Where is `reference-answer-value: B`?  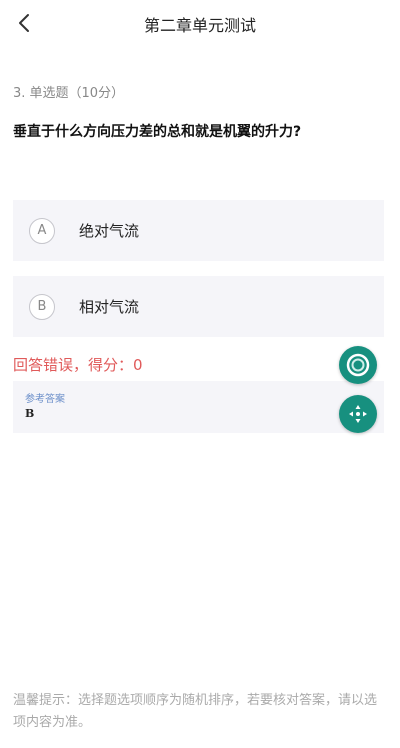
reference-answer-value: B is located at coordinates (30, 413).